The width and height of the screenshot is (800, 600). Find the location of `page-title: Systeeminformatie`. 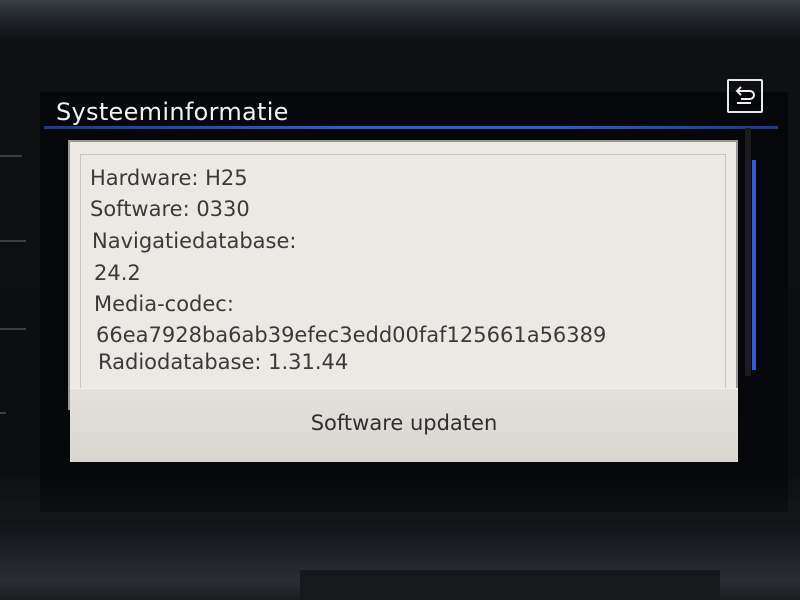

page-title: Systeeminformatie is located at coordinates (172, 112).